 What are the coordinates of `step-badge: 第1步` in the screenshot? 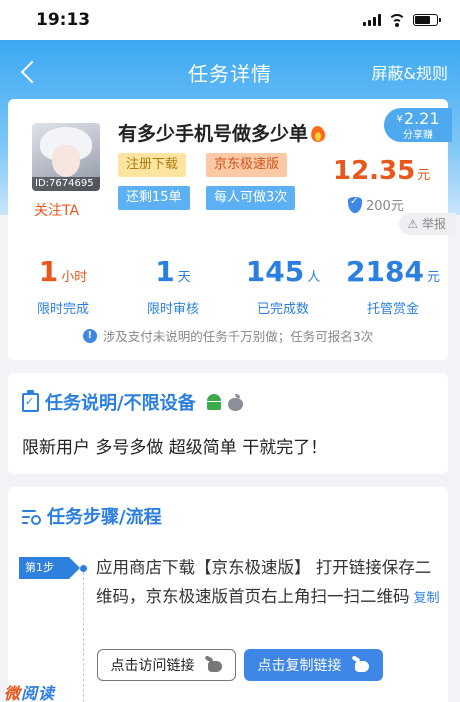 It's located at (49, 568).